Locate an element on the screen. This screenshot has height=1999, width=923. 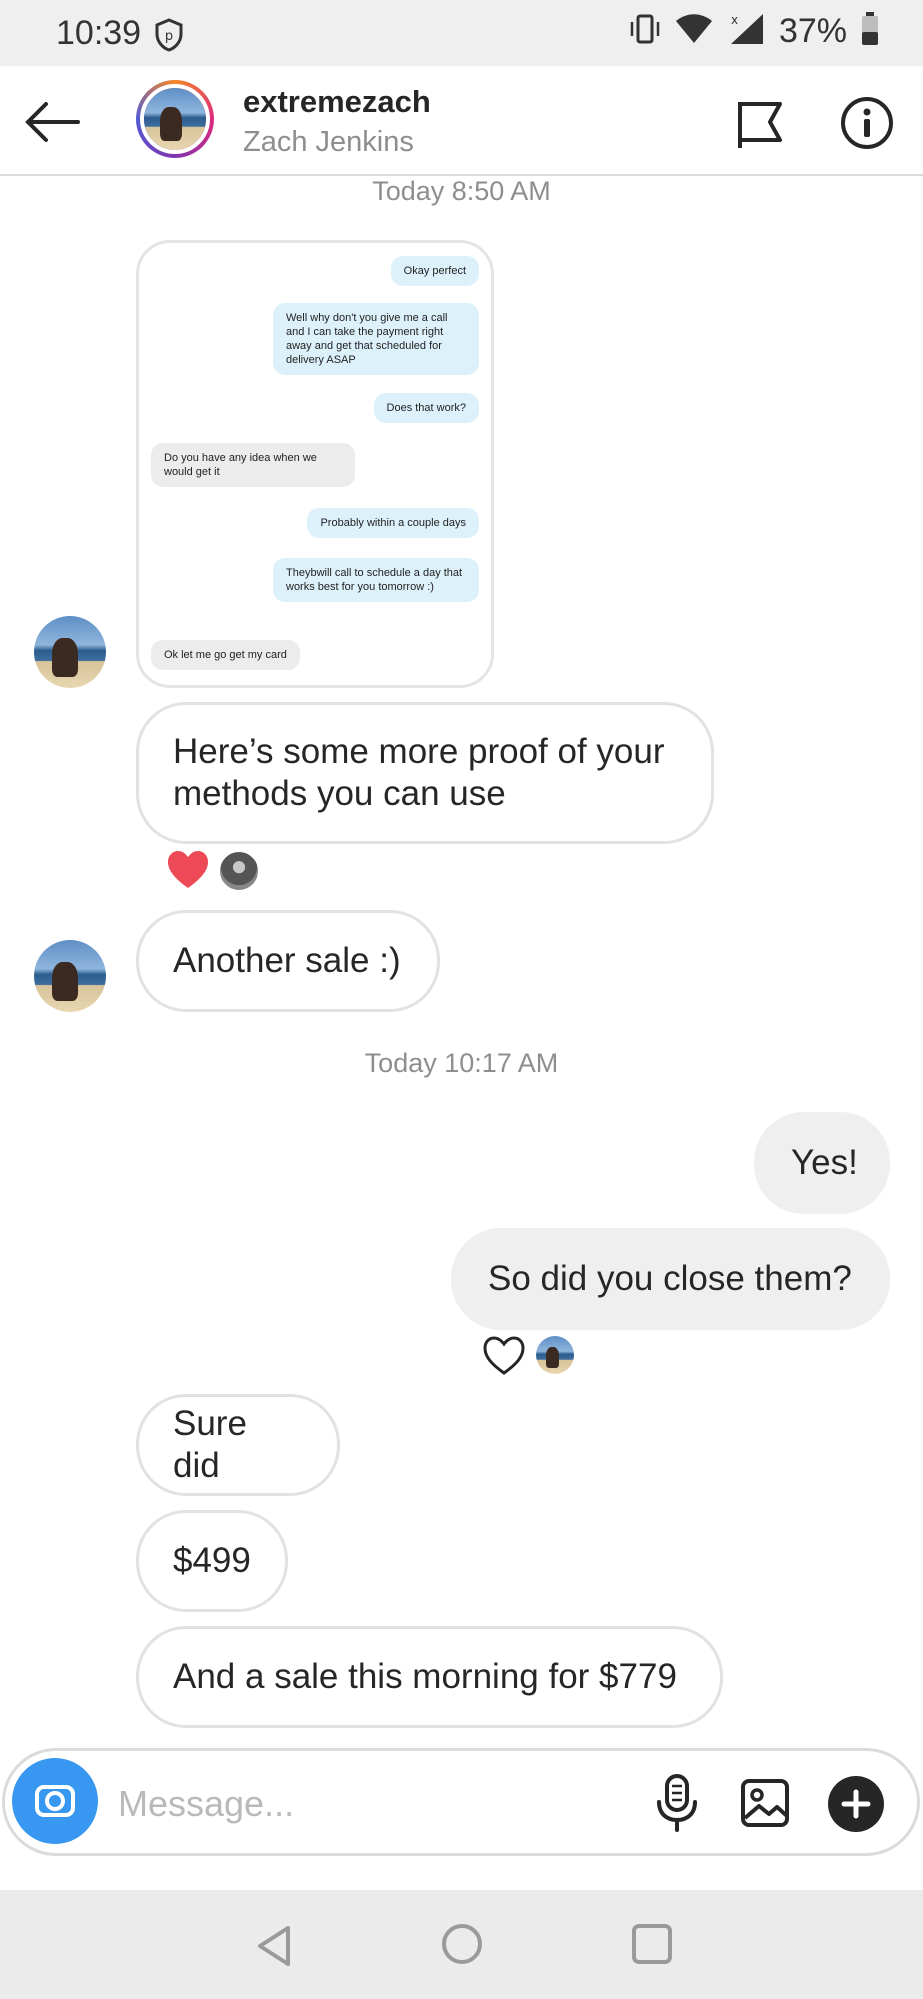
camera-icon is located at coordinates (55, 1801).